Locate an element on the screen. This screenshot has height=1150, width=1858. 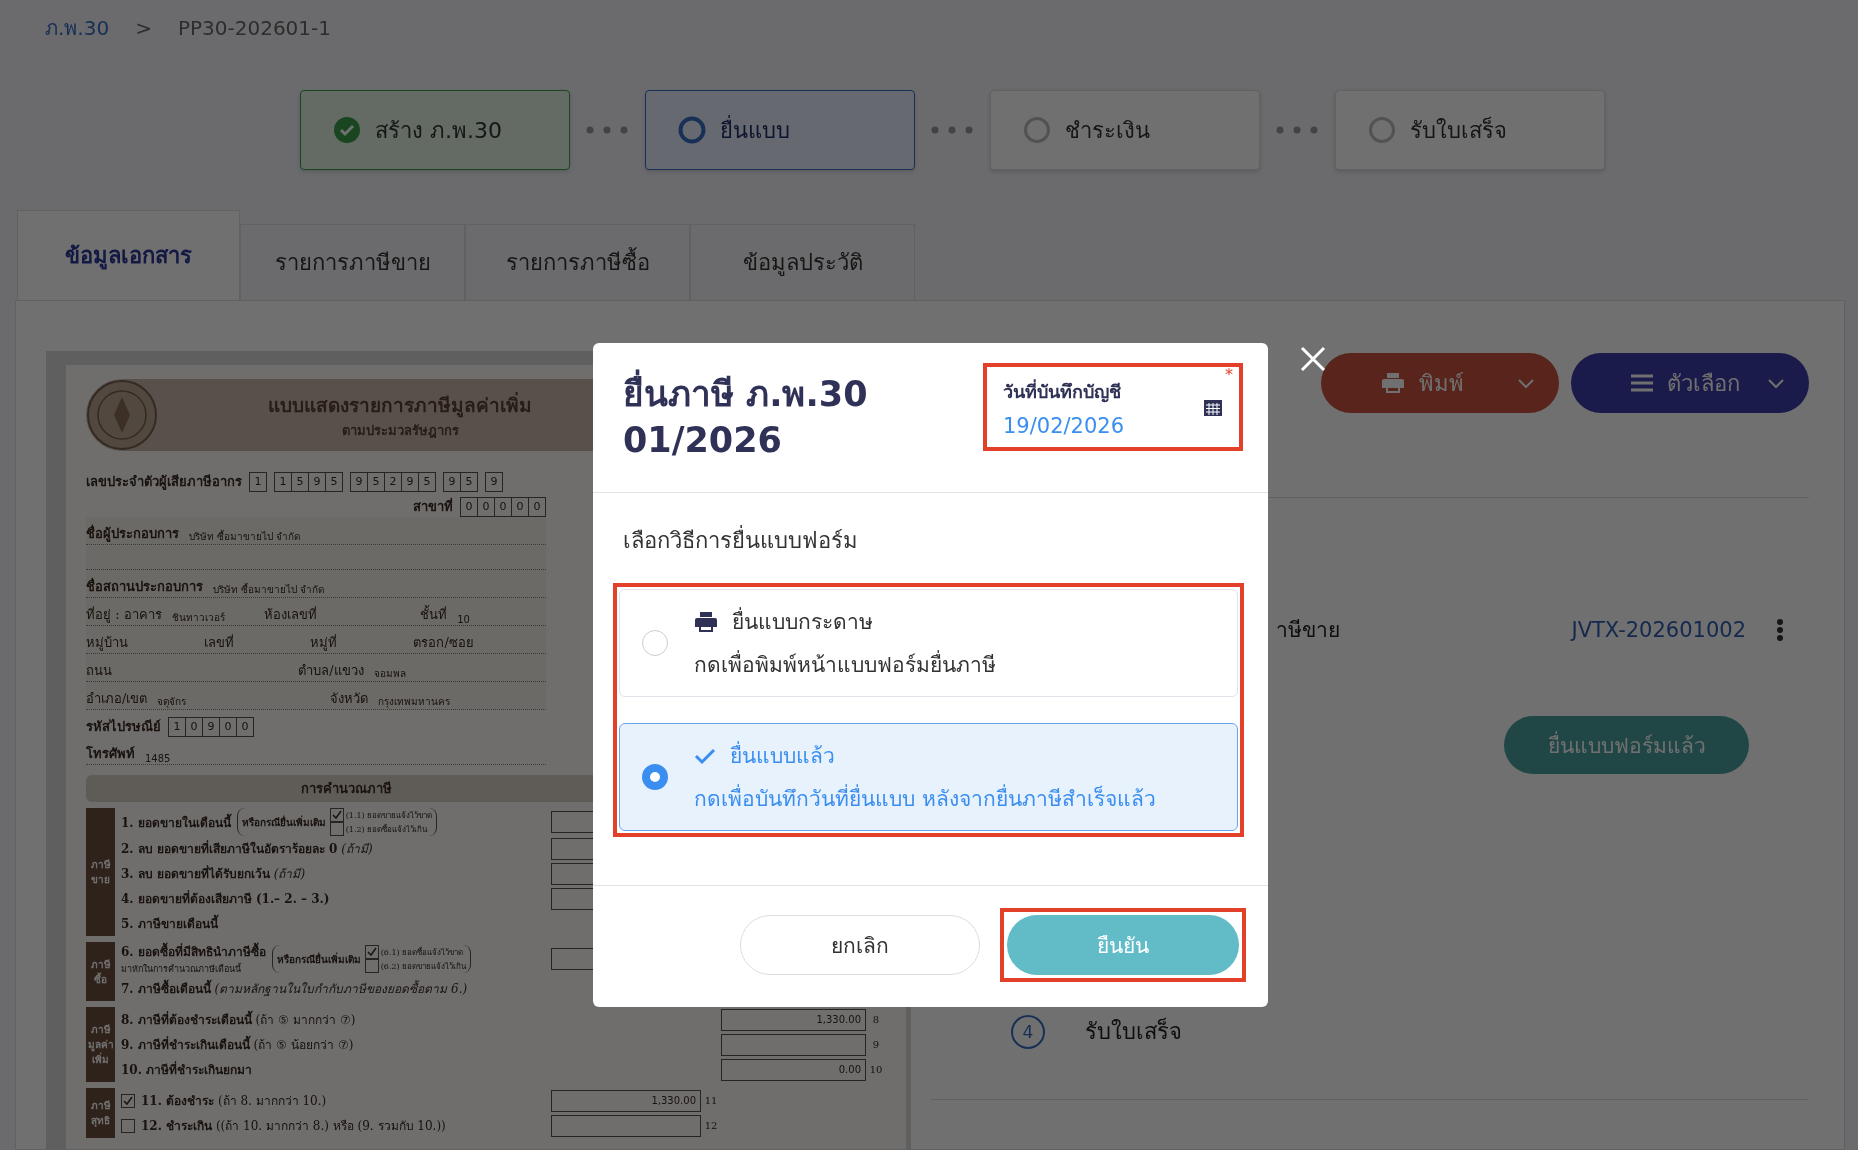
breadcrumb-link: ภ.พ.30 is located at coordinates (77, 28).